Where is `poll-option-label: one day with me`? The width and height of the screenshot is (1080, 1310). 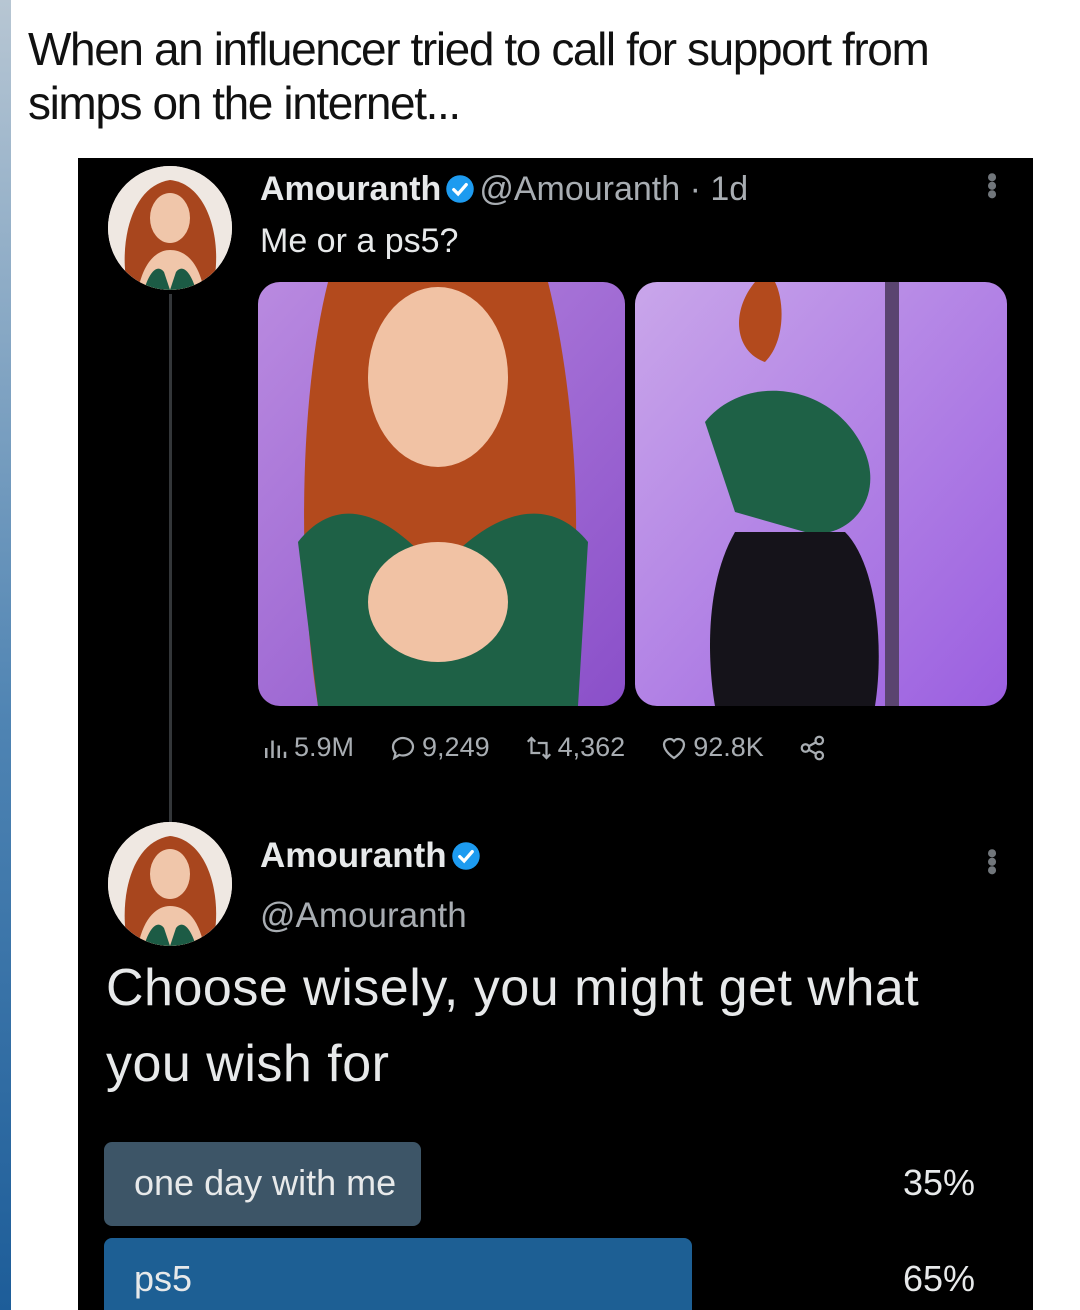
poll-option-label: one day with me is located at coordinates (265, 1182).